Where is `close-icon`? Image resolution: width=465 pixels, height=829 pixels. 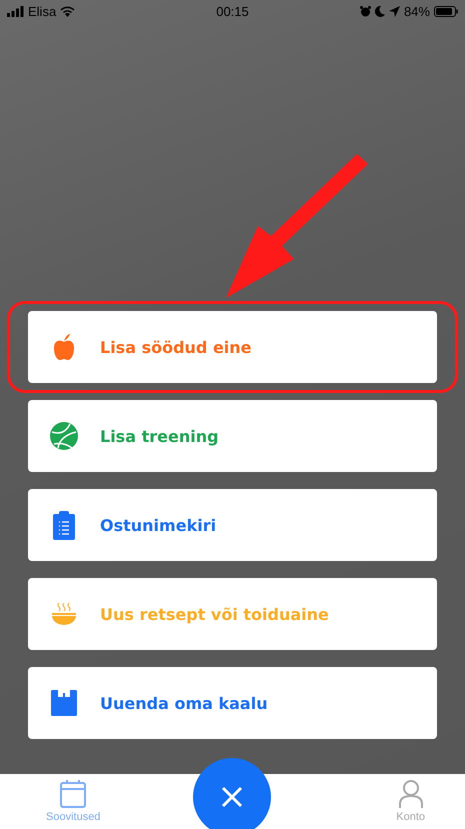 close-icon is located at coordinates (232, 797).